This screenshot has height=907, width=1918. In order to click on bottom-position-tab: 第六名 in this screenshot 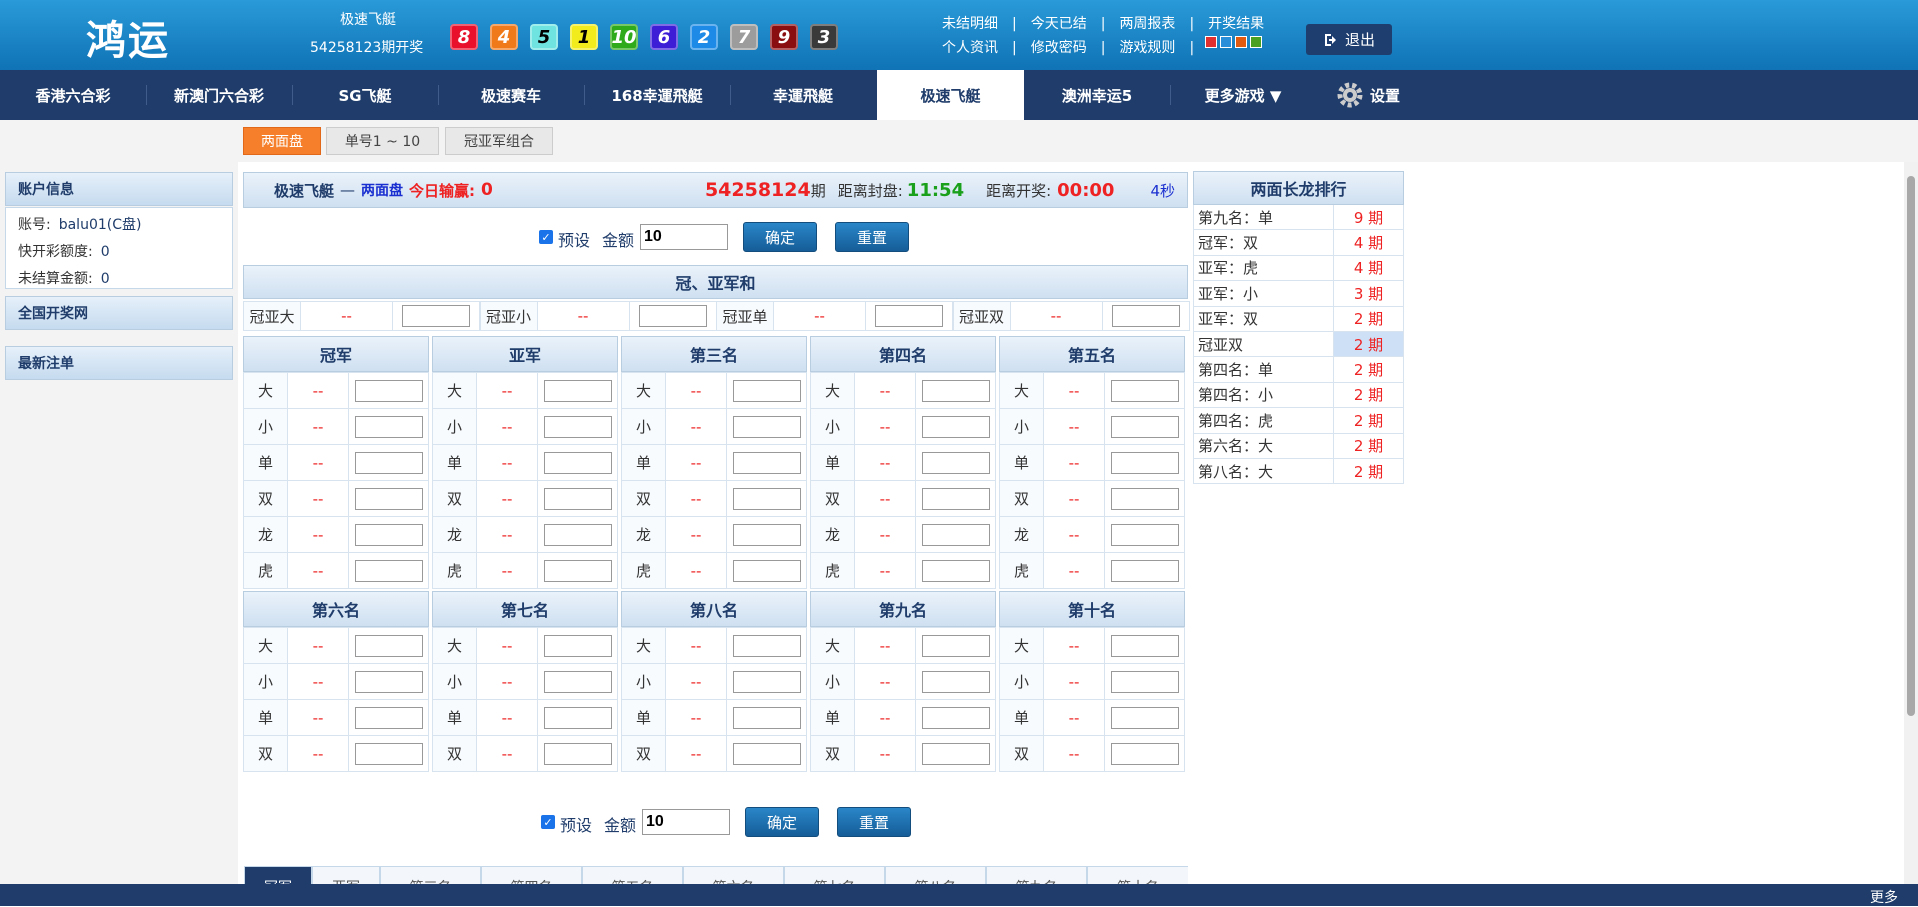, I will do `click(733, 875)`.